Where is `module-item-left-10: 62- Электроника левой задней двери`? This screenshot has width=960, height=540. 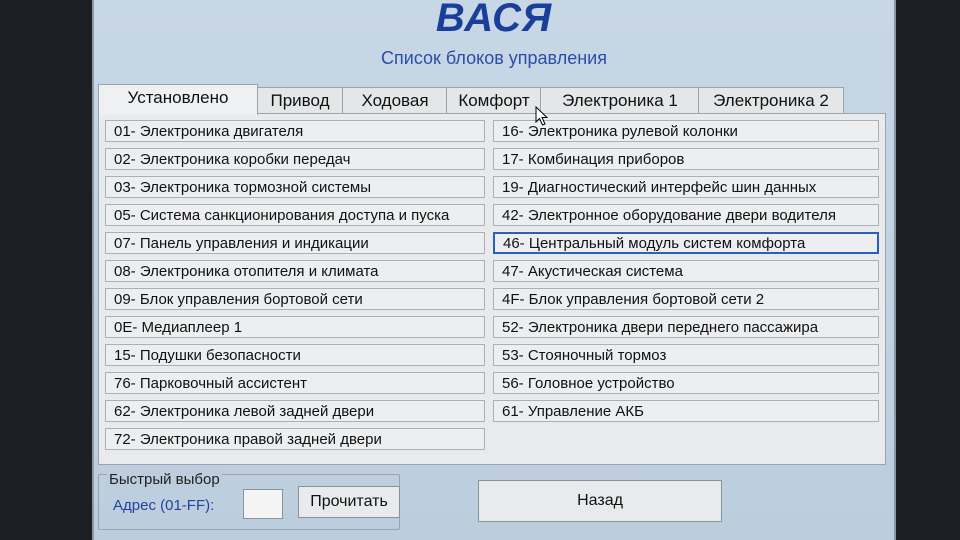 module-item-left-10: 62- Электроника левой задней двери is located at coordinates (295, 411).